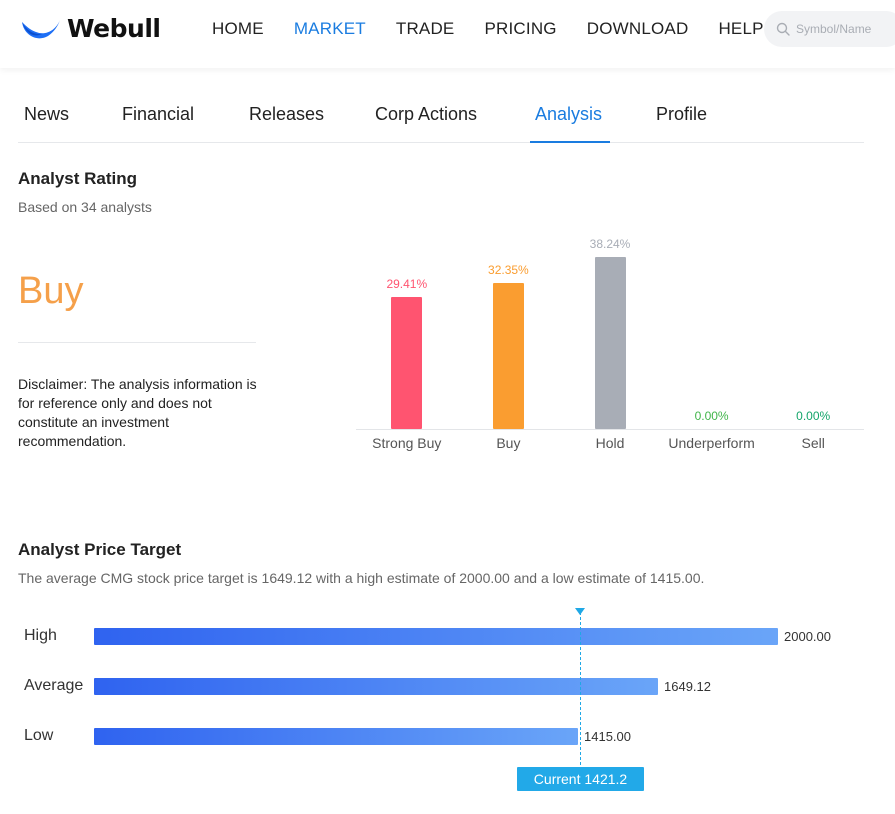  I want to click on main-nav: HOME MARKET TRADE PRICING DOWNLOAD HELP, so click(503, 29).